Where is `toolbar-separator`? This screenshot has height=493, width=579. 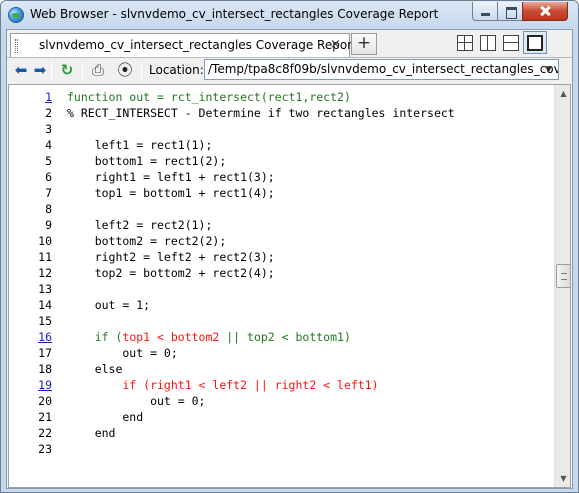
toolbar-separator is located at coordinates (141, 70).